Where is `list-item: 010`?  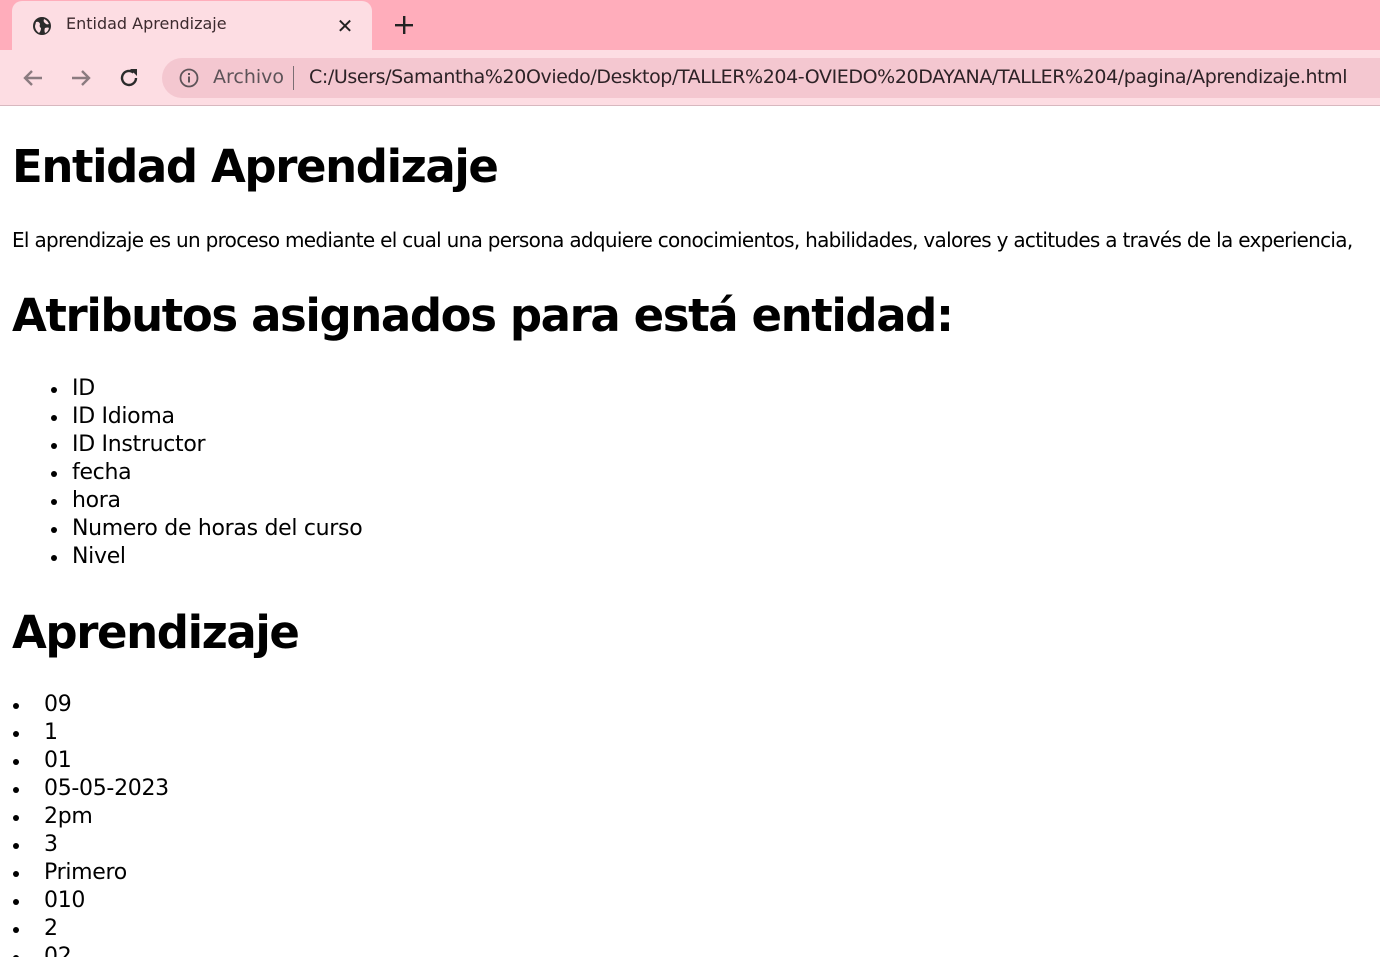
list-item: 010 is located at coordinates (91, 901).